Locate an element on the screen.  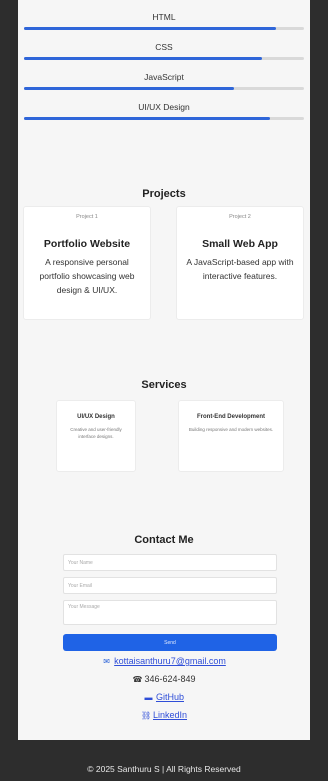
contact-linkedin: ⛓ LinkedIn is located at coordinates (164, 715).